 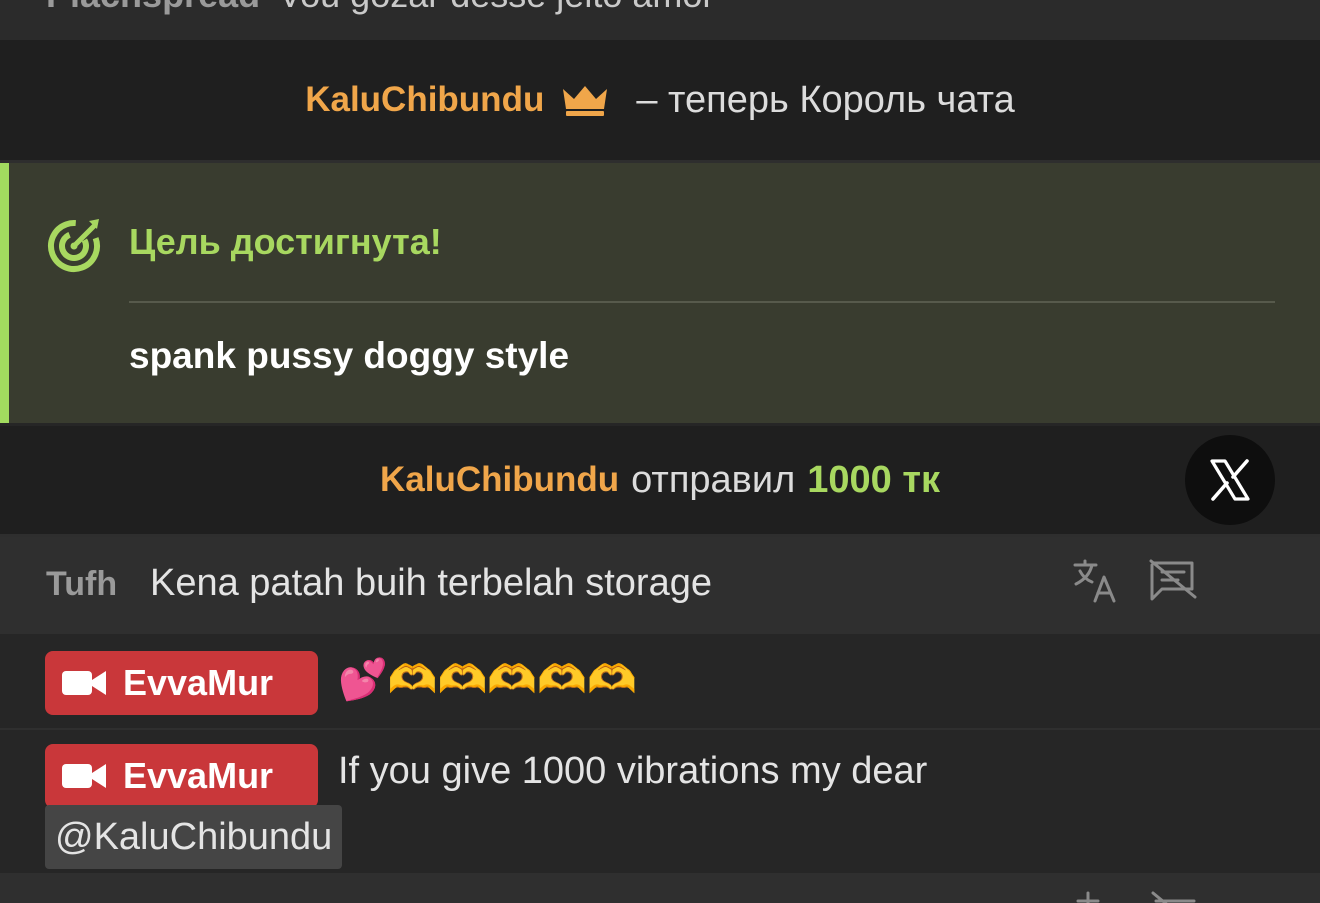 I want to click on message-text: Plachspread Vou gozar desse jeito amor, so click(x=380, y=8).